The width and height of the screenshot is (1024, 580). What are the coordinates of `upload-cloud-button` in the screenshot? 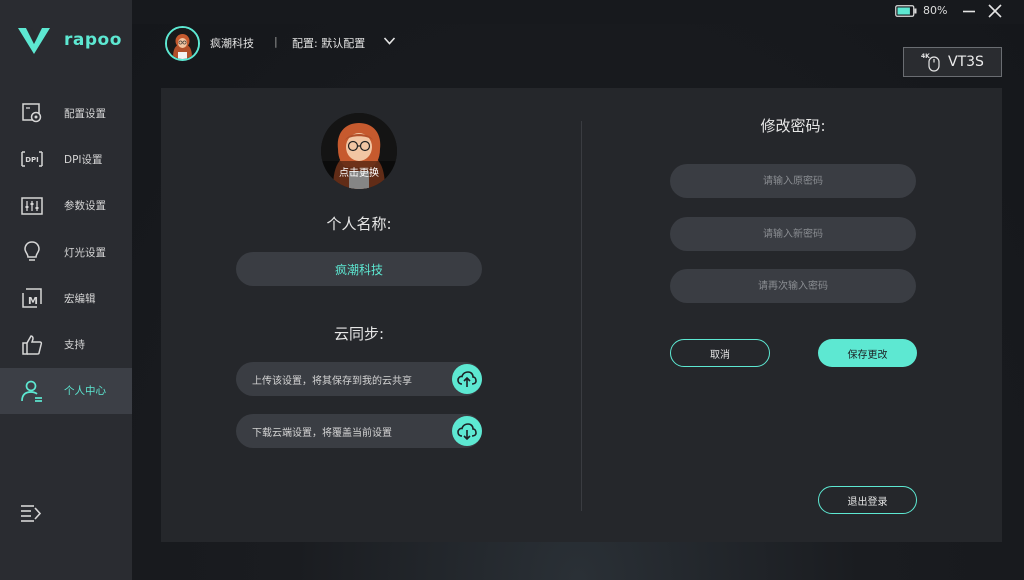 It's located at (467, 379).